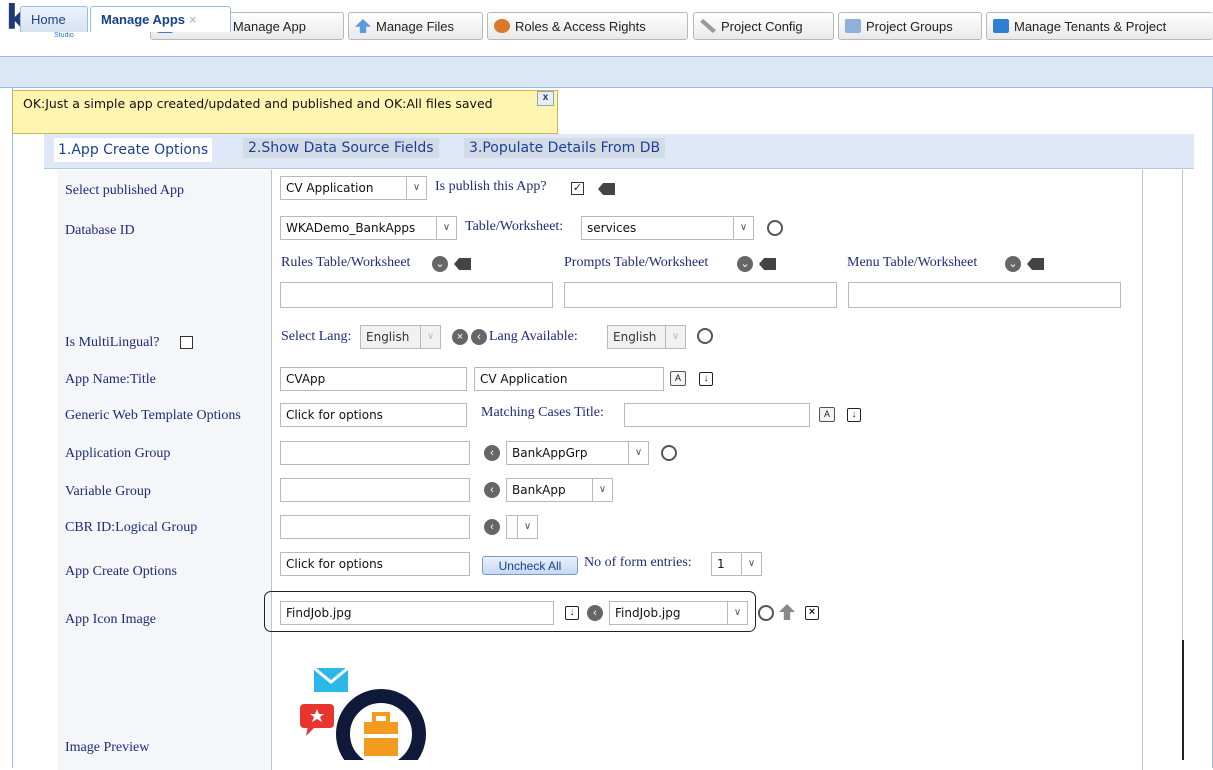 This screenshot has height=770, width=1213. I want to click on app-icon-select-value: FindJob.jpg, so click(648, 613).